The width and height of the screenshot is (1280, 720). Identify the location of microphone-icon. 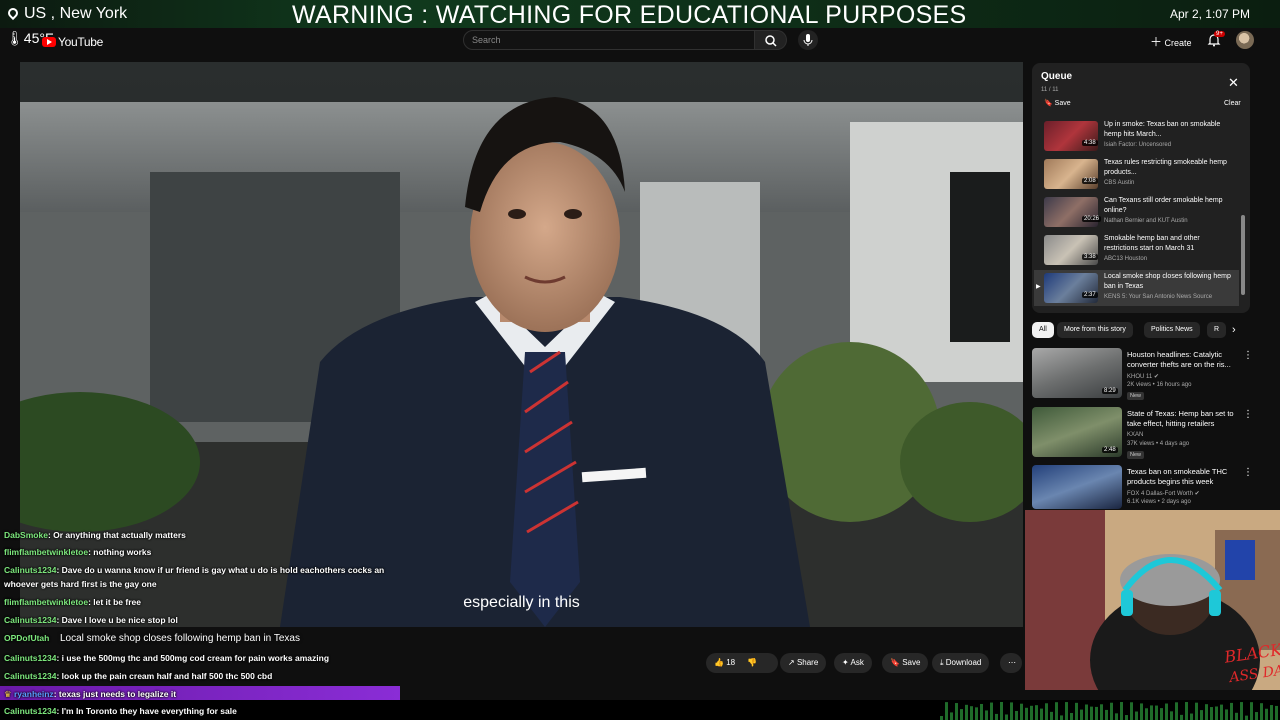
(808, 40).